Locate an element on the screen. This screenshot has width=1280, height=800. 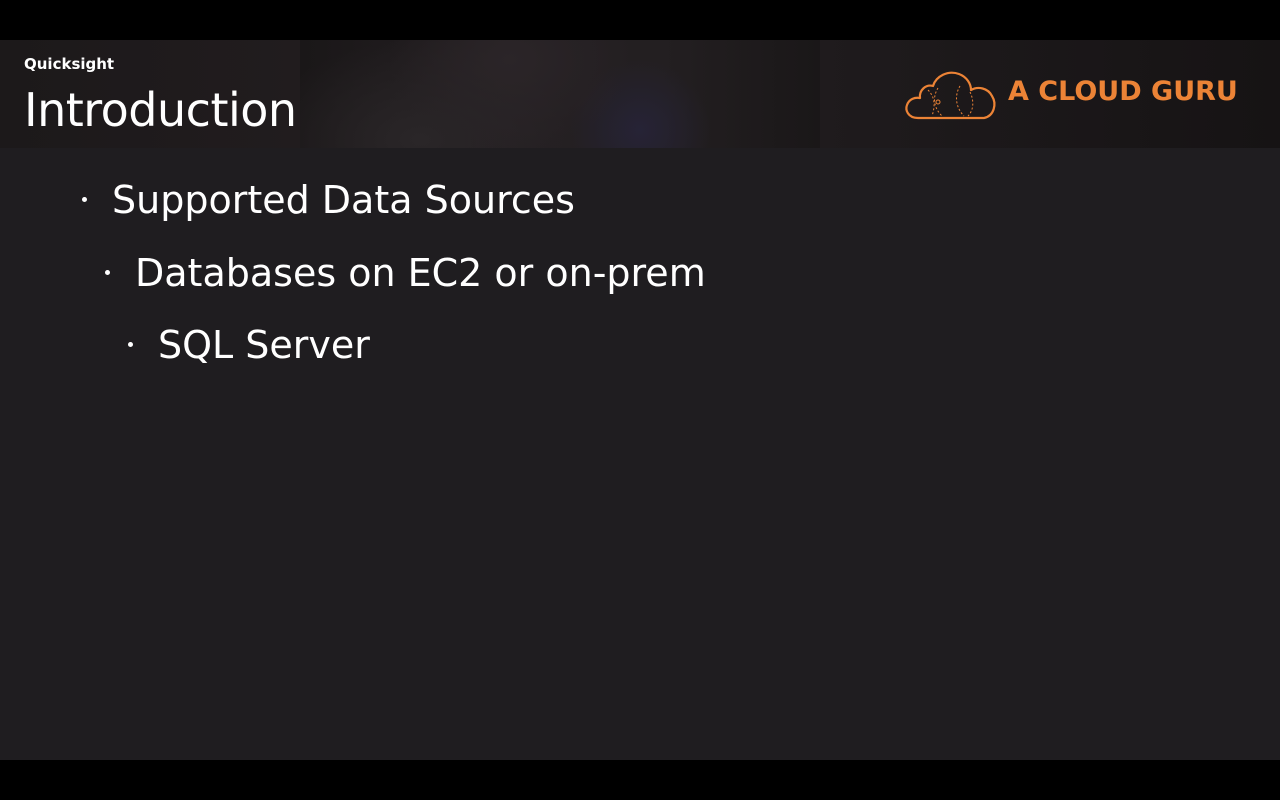
header-backdrop-photo is located at coordinates (560, 94).